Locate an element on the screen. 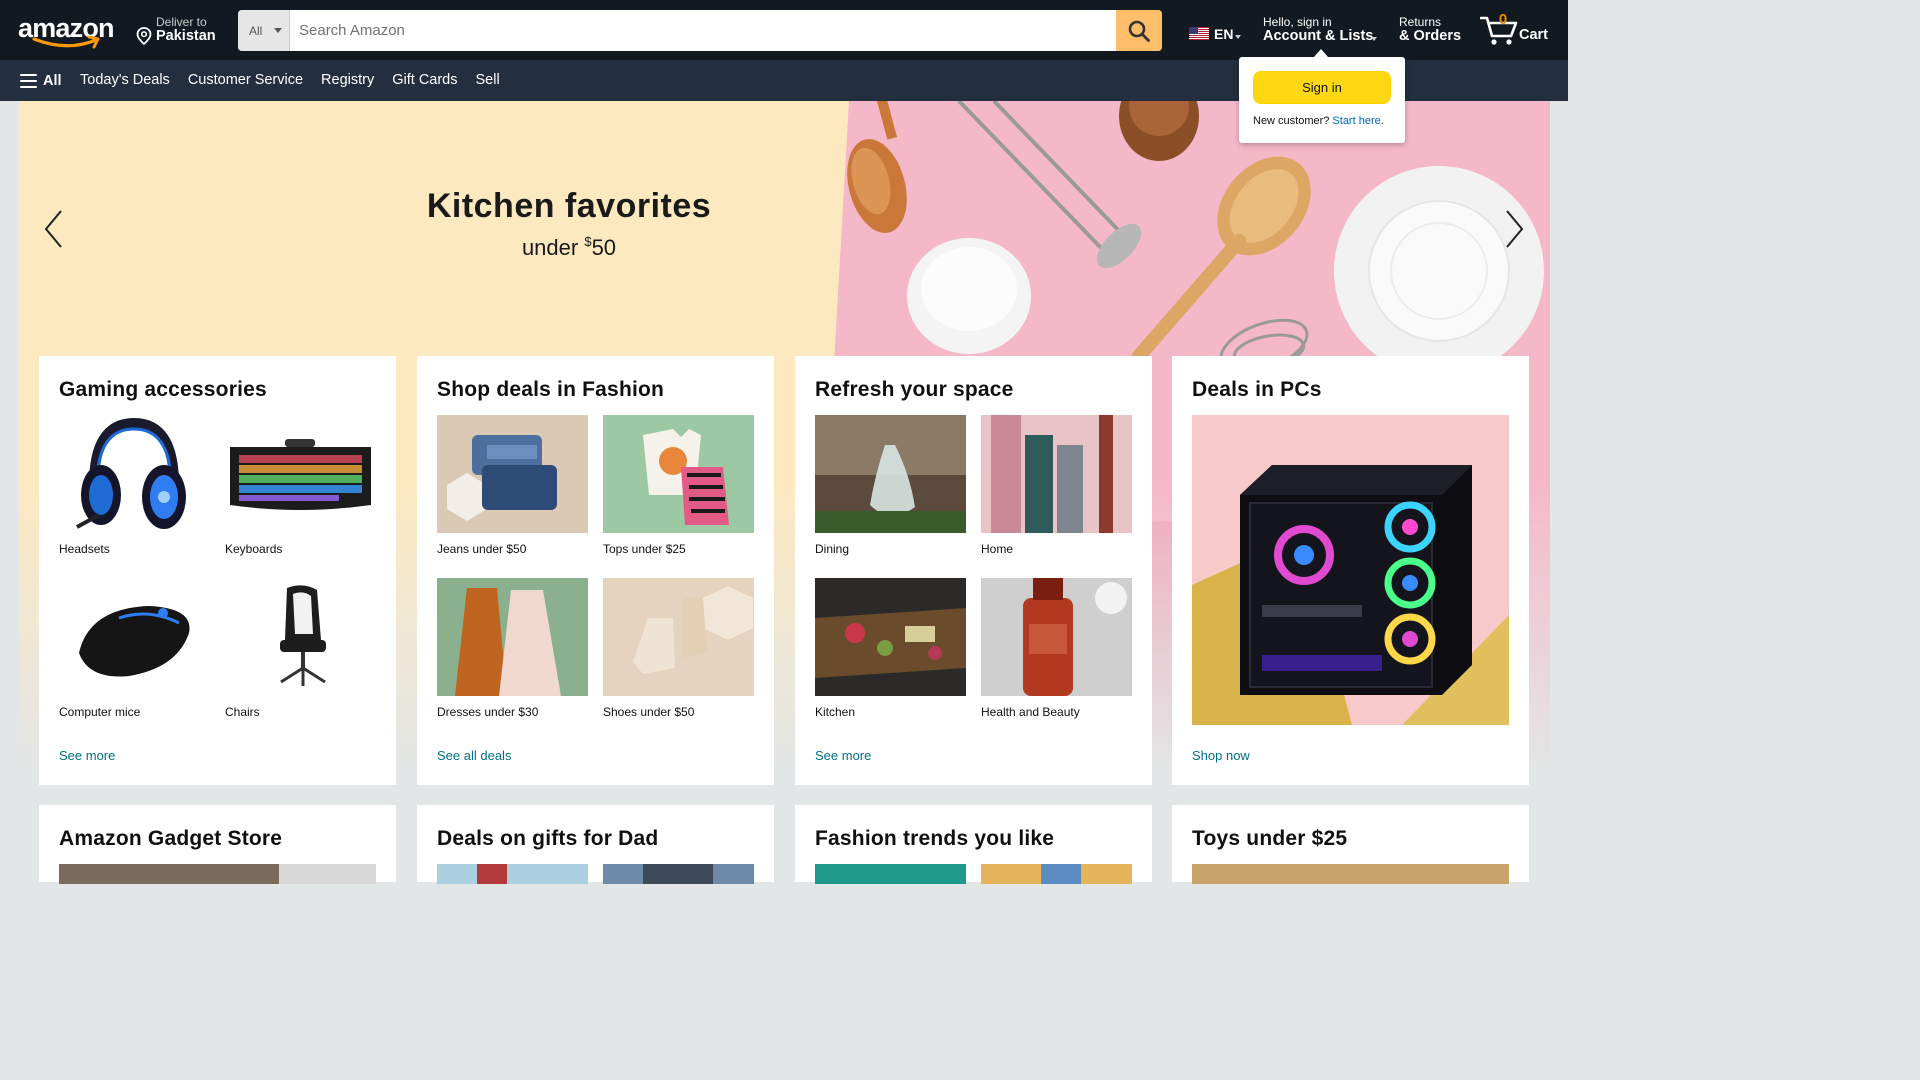 The image size is (1920, 1080). nav-link-sell: Sell is located at coordinates (488, 81).